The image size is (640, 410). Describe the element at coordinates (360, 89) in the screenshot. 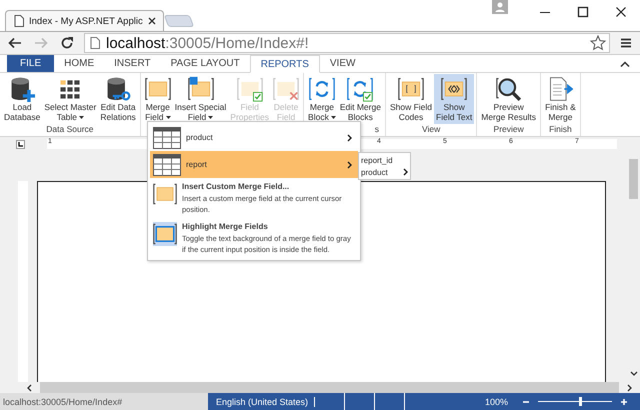

I see `edit-blocks-icon` at that location.